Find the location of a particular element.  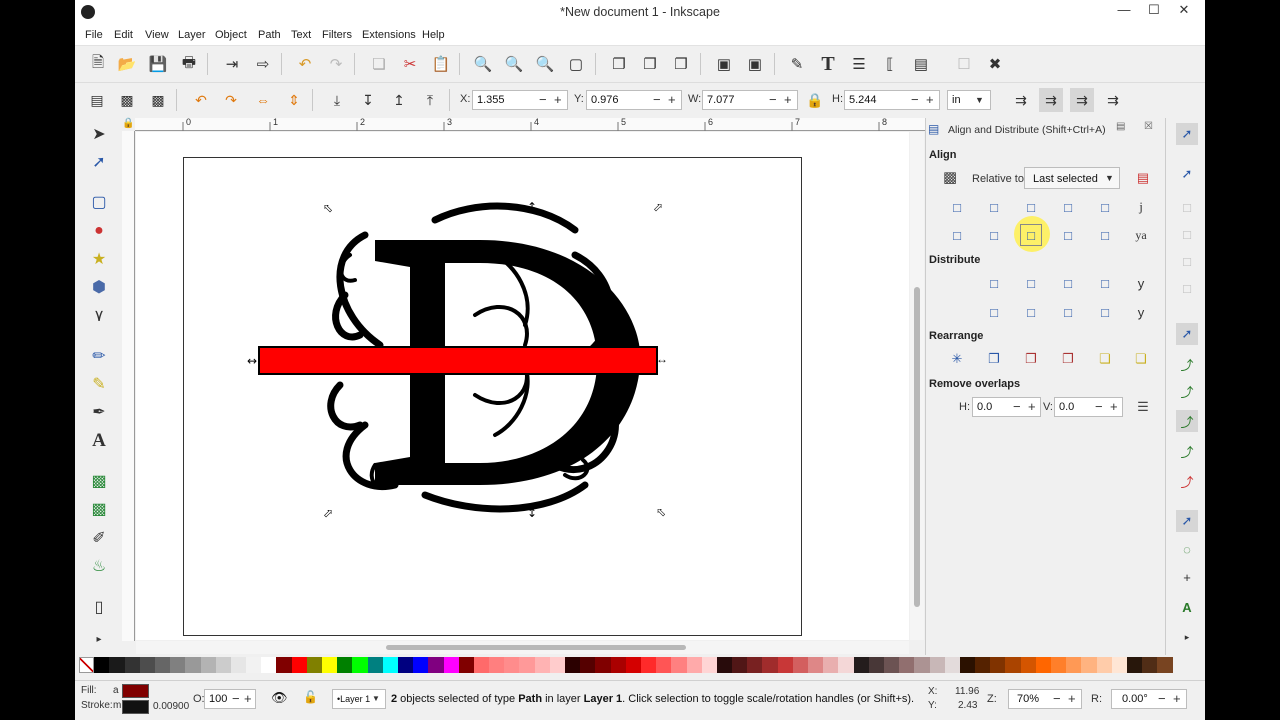

select-all-icon: ▤ is located at coordinates (97, 100).